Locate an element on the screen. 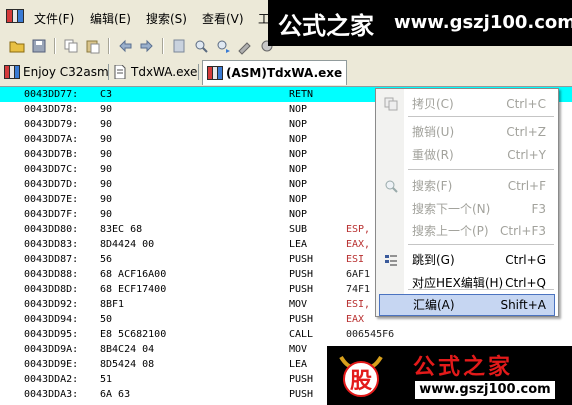 This screenshot has height=405, width=572. tab-separator is located at coordinates (108, 72).